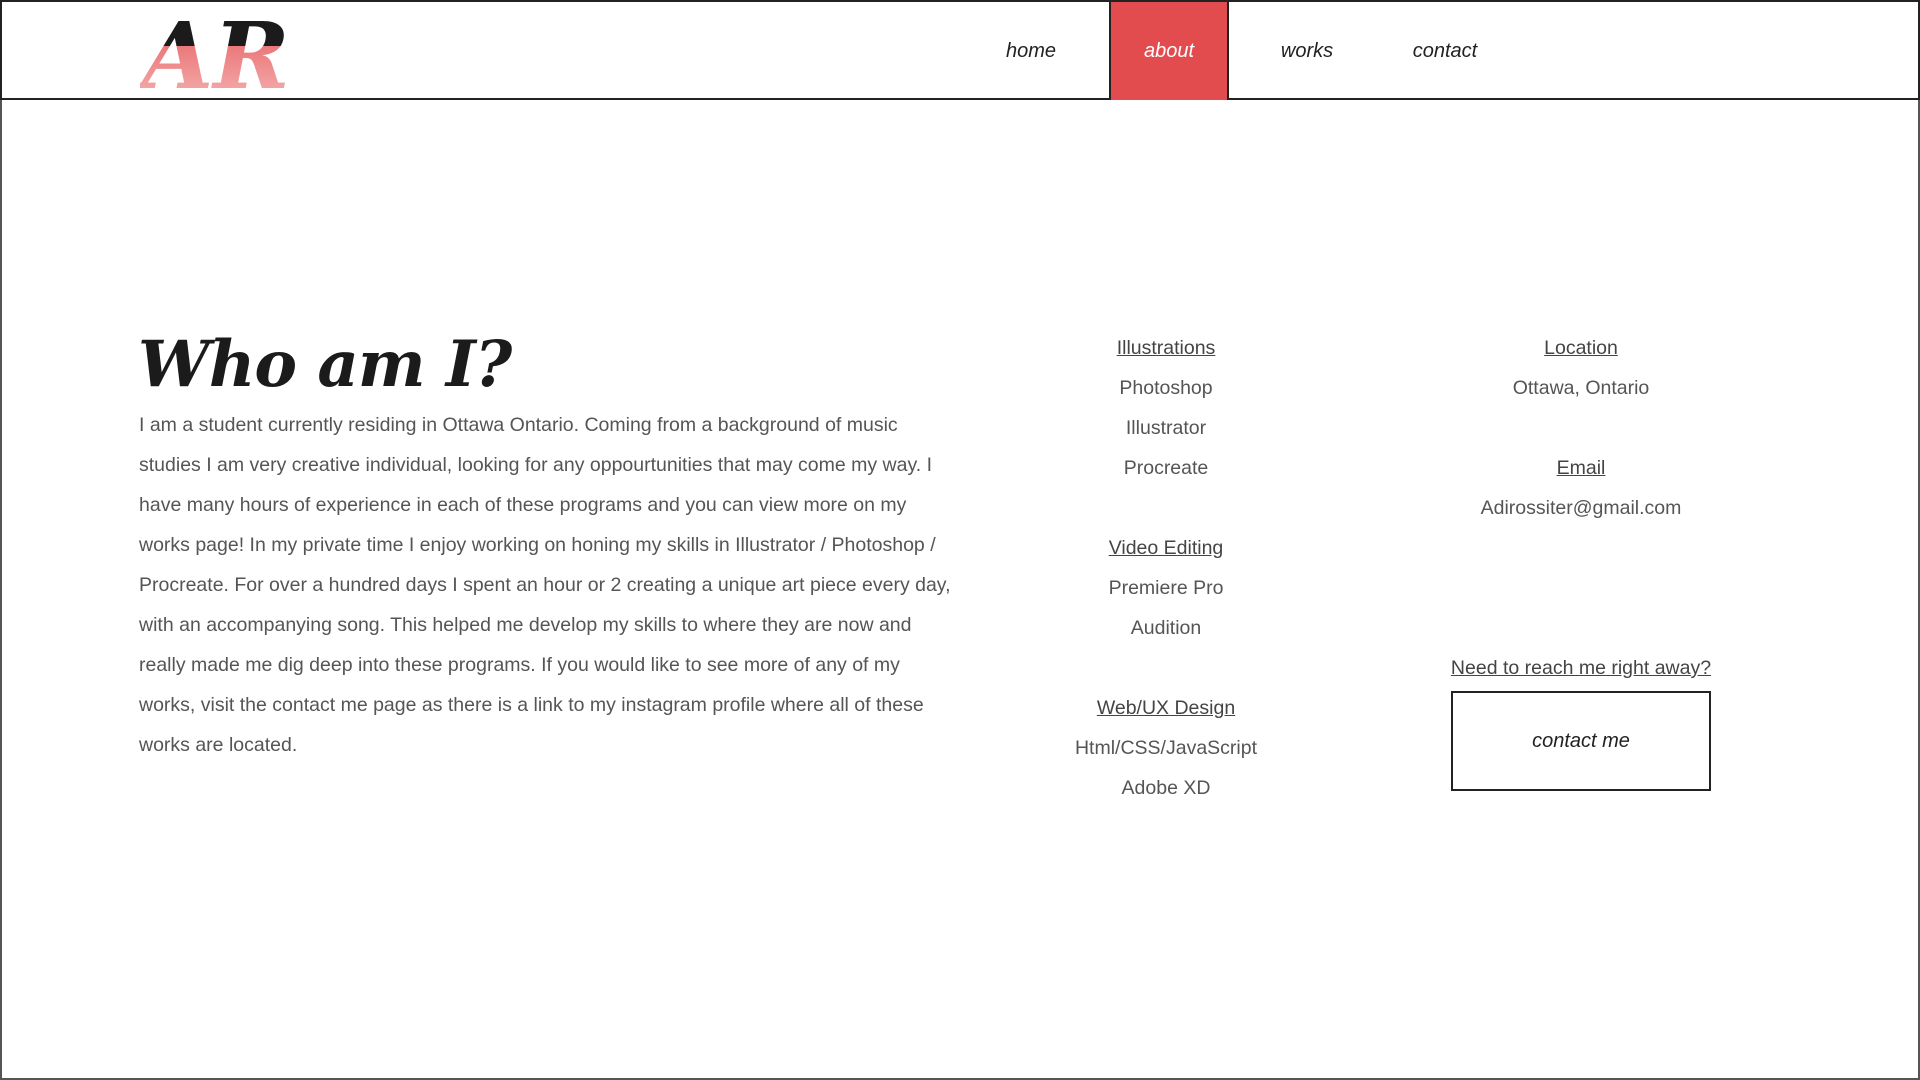  What do you see at coordinates (1581, 668) in the screenshot?
I see `reach-me-link: Need to reach me right away?` at bounding box center [1581, 668].